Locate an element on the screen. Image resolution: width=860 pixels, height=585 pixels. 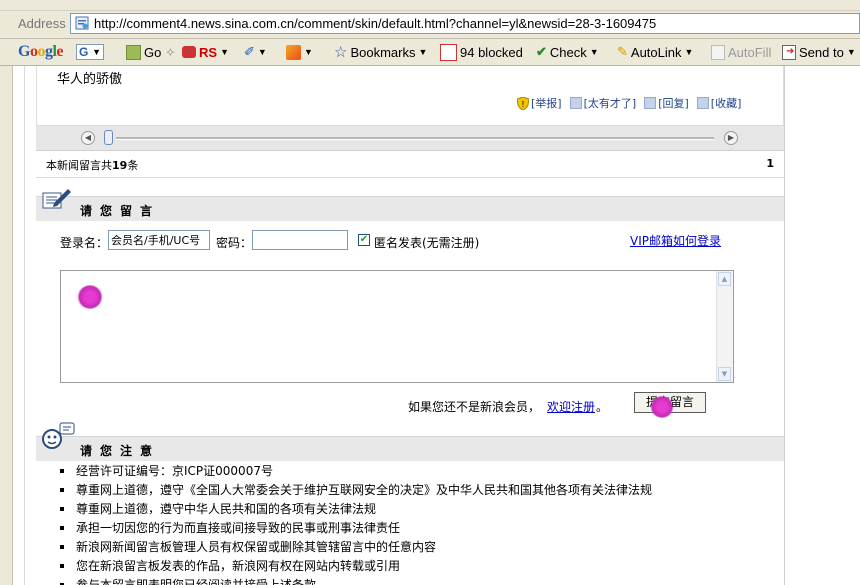
scroll-up-arrow-icon: ▲ is located at coordinates (724, 279).